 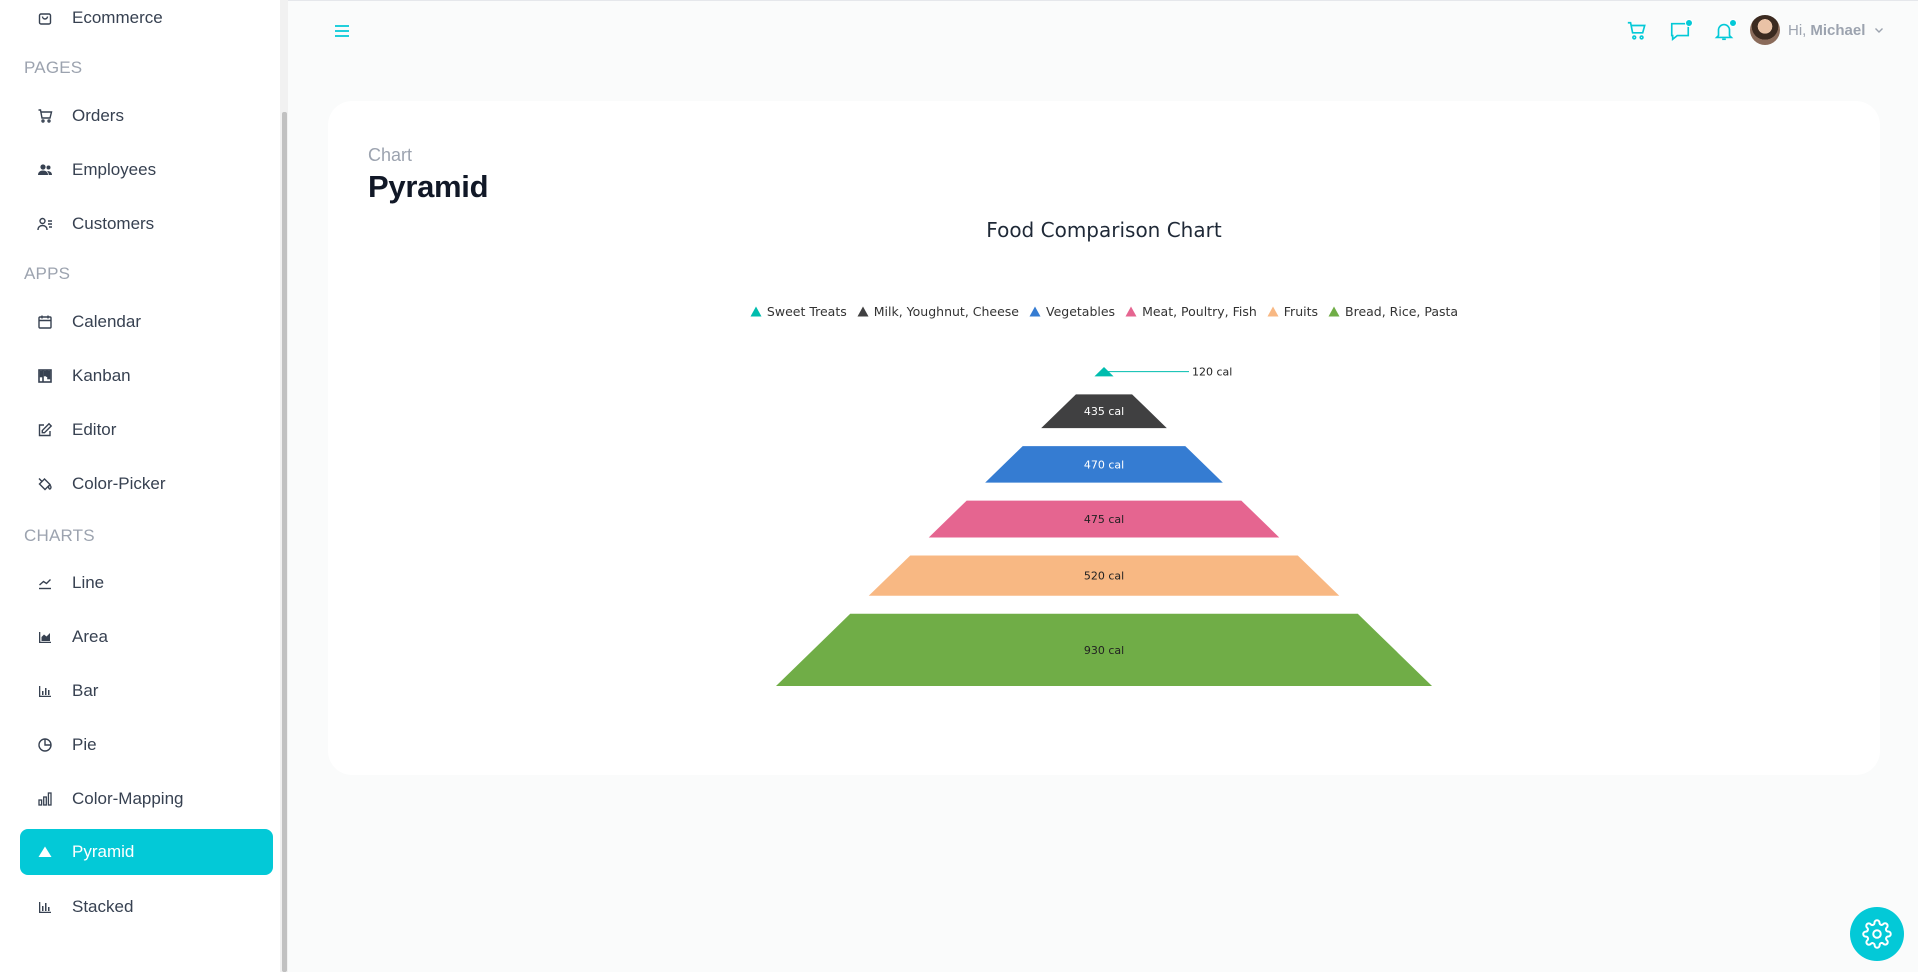 What do you see at coordinates (45, 18) in the screenshot?
I see `shopping-bag-icon` at bounding box center [45, 18].